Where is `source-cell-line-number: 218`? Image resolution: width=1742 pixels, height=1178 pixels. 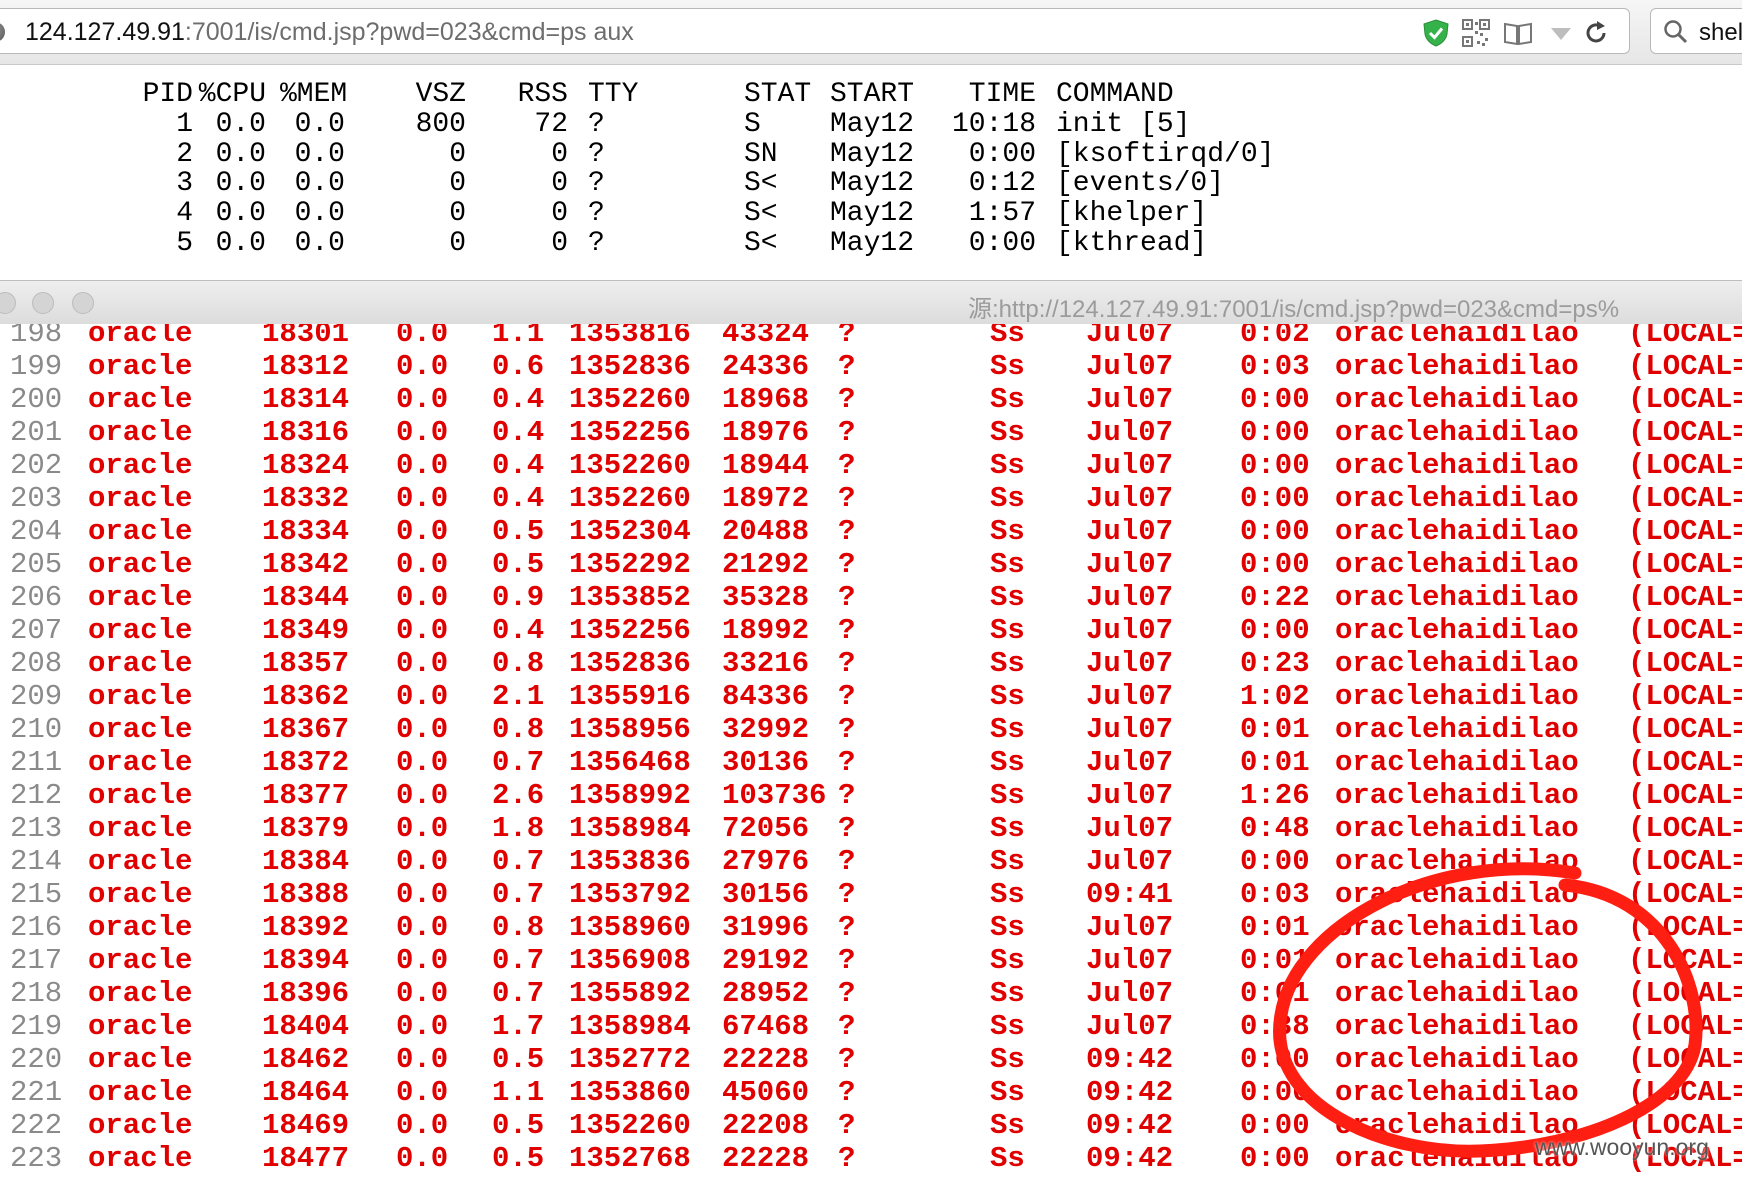
source-cell-line-number: 218 is located at coordinates (36, 993).